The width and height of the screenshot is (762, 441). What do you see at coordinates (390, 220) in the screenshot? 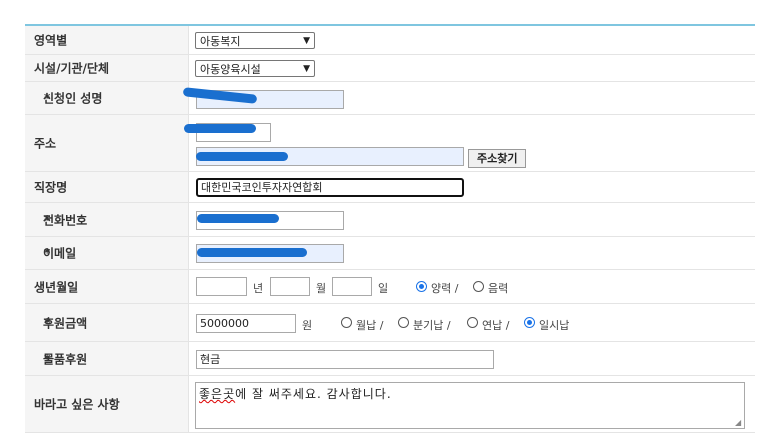
I see `row-phone: 전화번호 *` at bounding box center [390, 220].